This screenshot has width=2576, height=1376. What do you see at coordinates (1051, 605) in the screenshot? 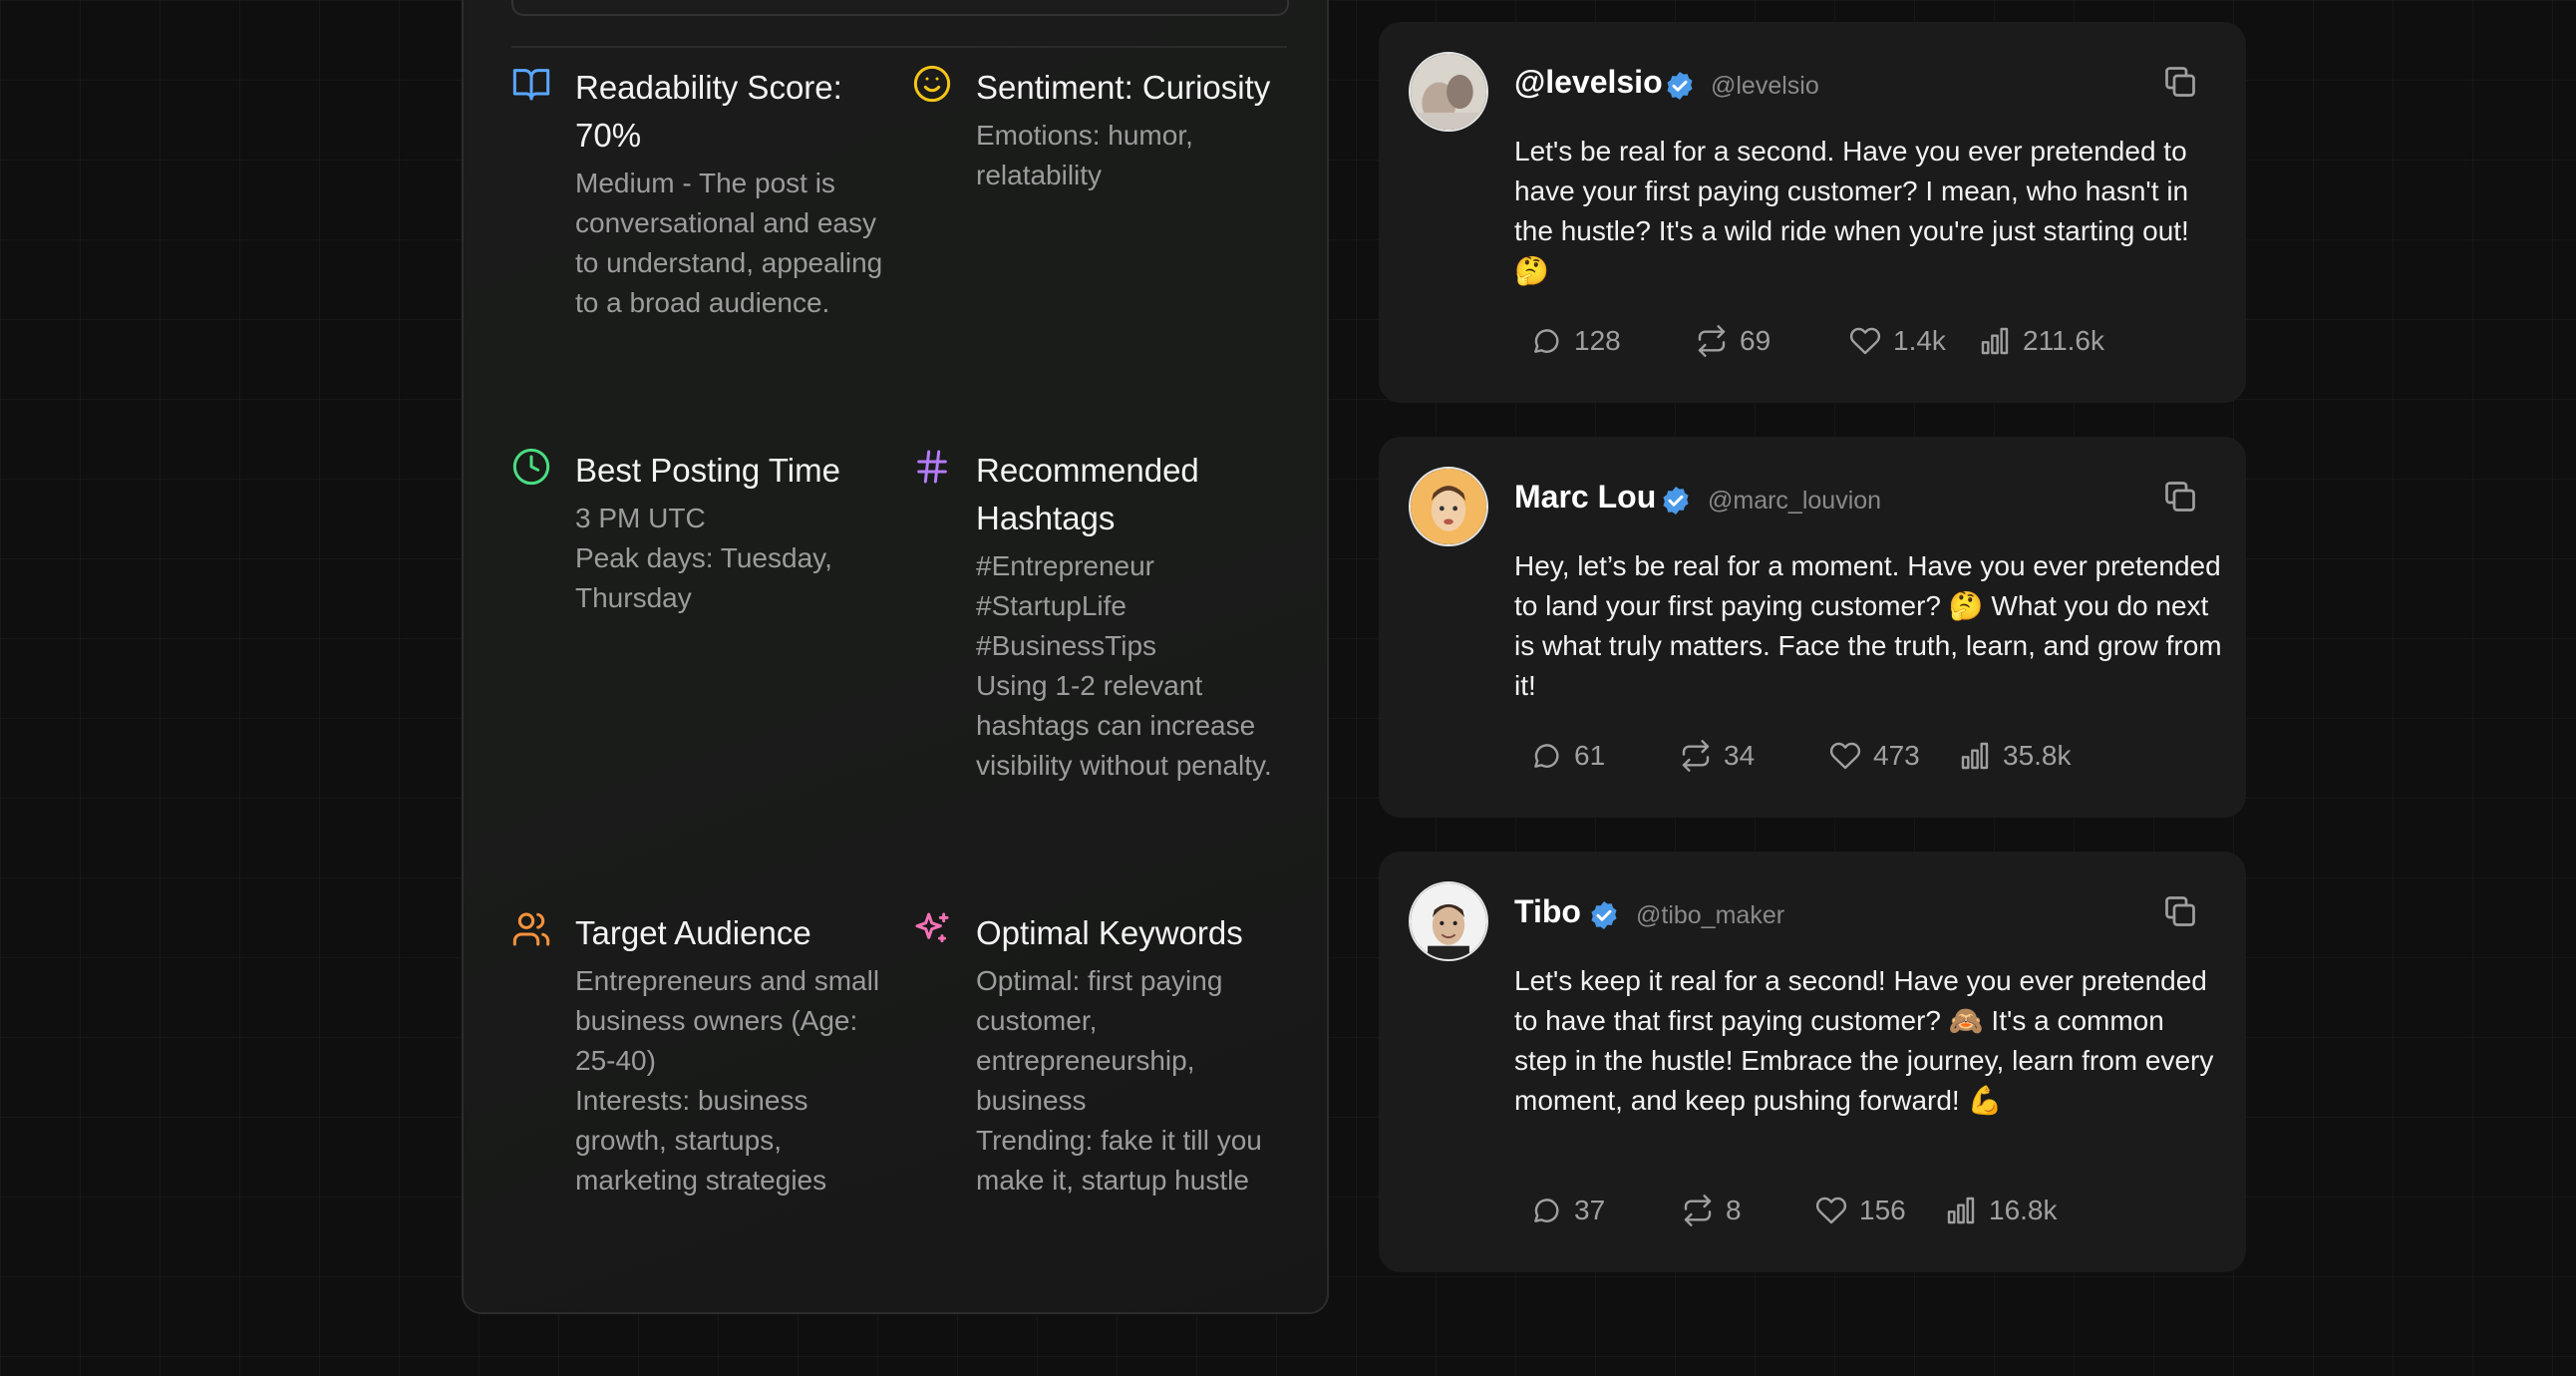
I see `insight-line: #StartupLife` at bounding box center [1051, 605].